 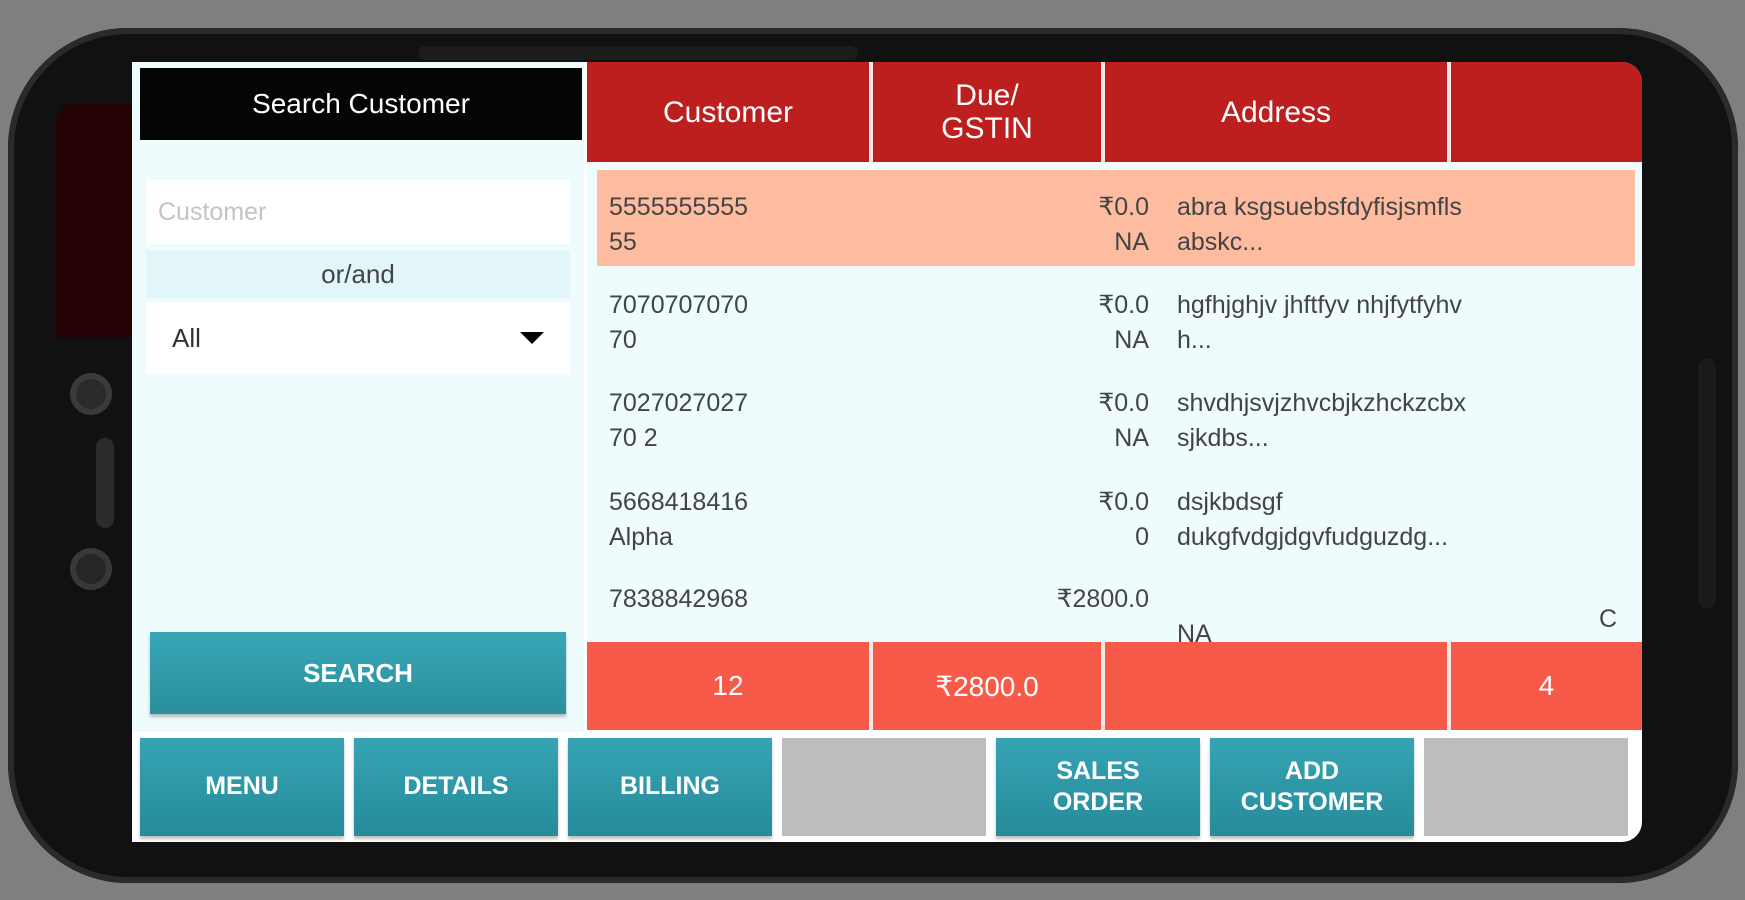 What do you see at coordinates (1123, 519) in the screenshot?
I see `due-cell: ₹0.0 0` at bounding box center [1123, 519].